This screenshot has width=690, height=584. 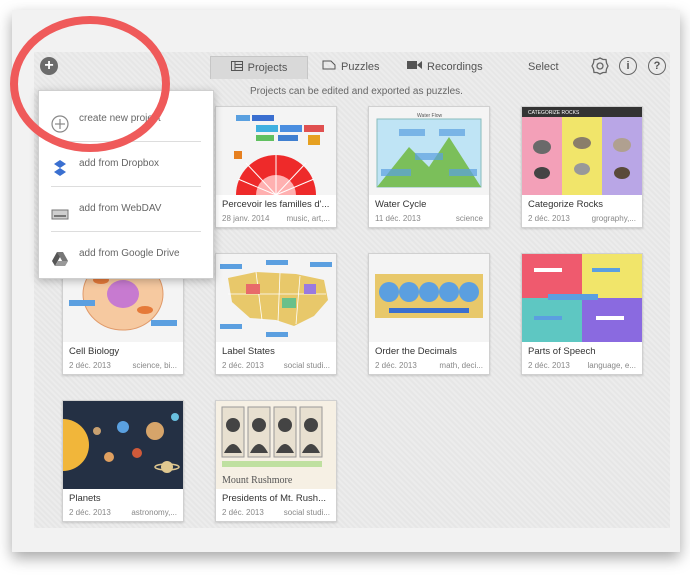 I want to click on tab-puzzles: Puzzles, so click(x=351, y=67).